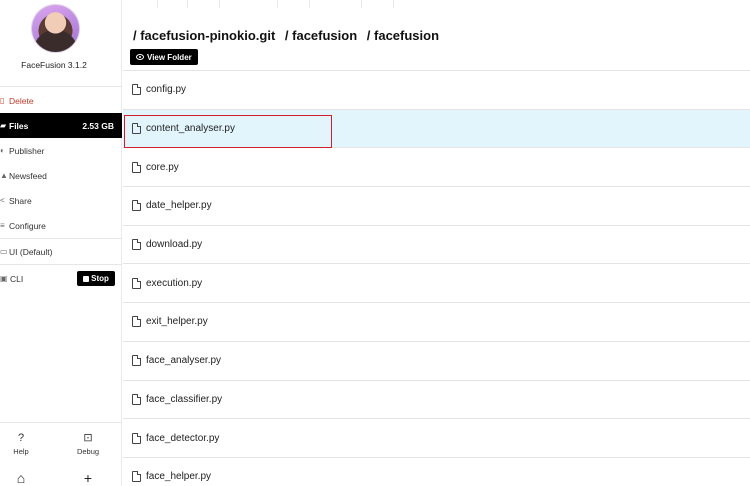 The image size is (750, 486). Describe the element at coordinates (61, 100) in the screenshot. I see `sidebar-item-delete: ▯ Delete` at that location.